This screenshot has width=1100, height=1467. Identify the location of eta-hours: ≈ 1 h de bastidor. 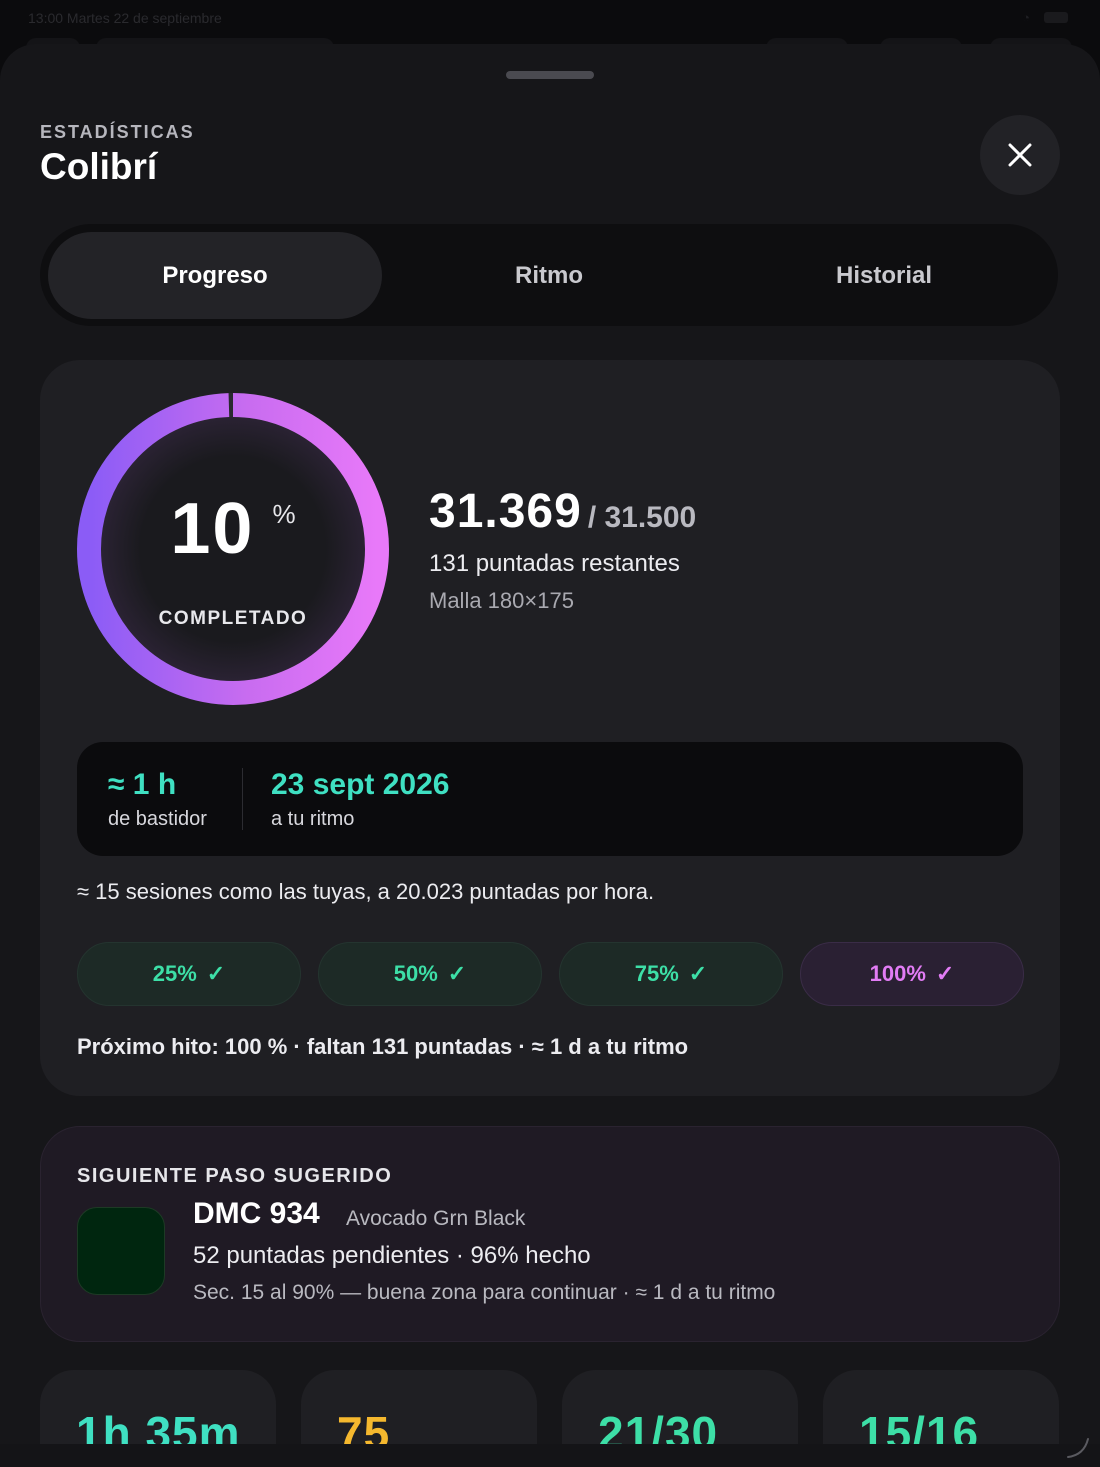
(157, 799).